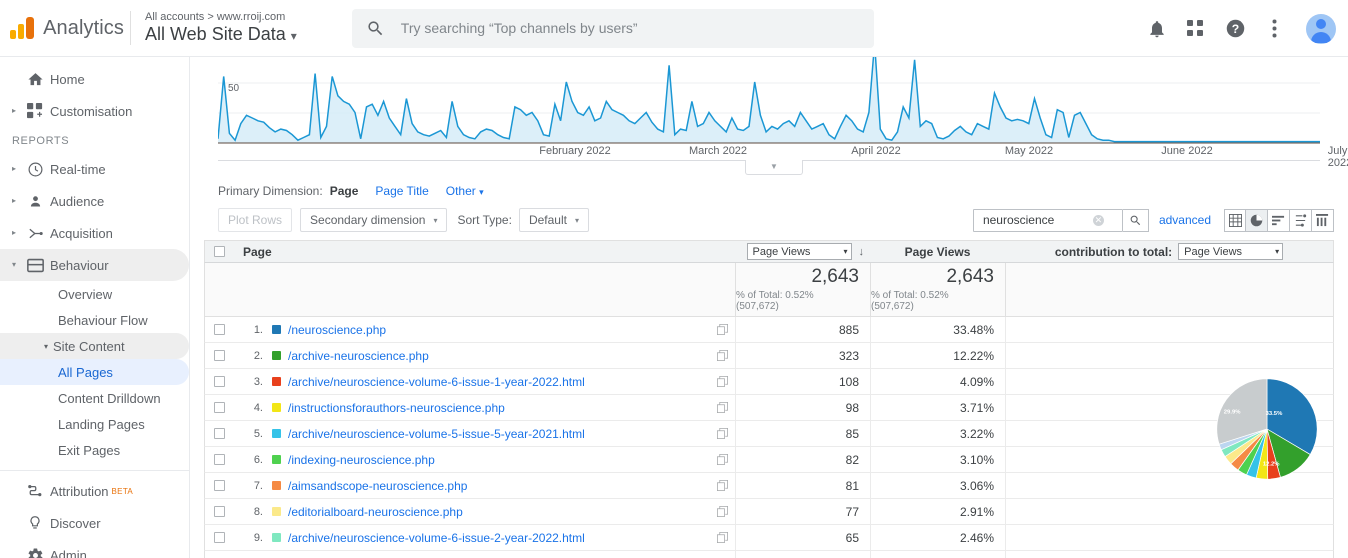 This screenshot has height=558, width=1348. I want to click on pie-view-icon, so click(1257, 220).